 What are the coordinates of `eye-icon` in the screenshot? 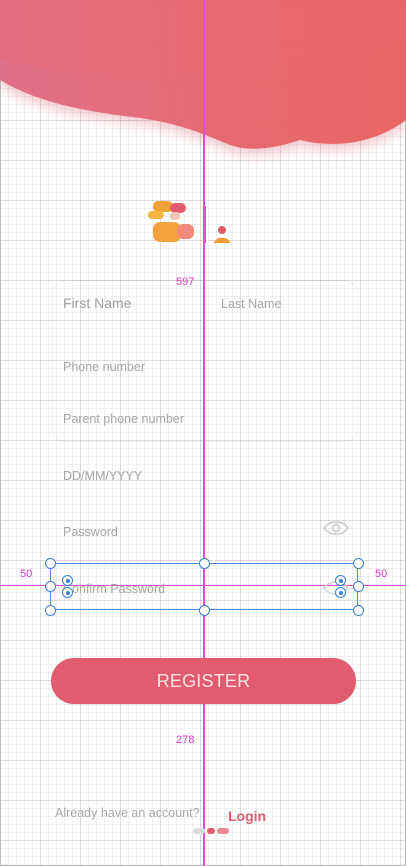 It's located at (336, 528).